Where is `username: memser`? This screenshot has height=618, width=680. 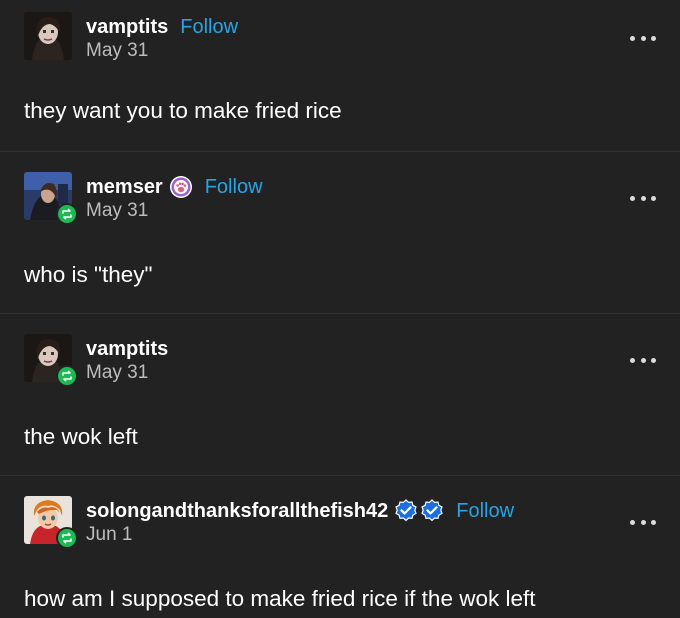
username: memser is located at coordinates (124, 187).